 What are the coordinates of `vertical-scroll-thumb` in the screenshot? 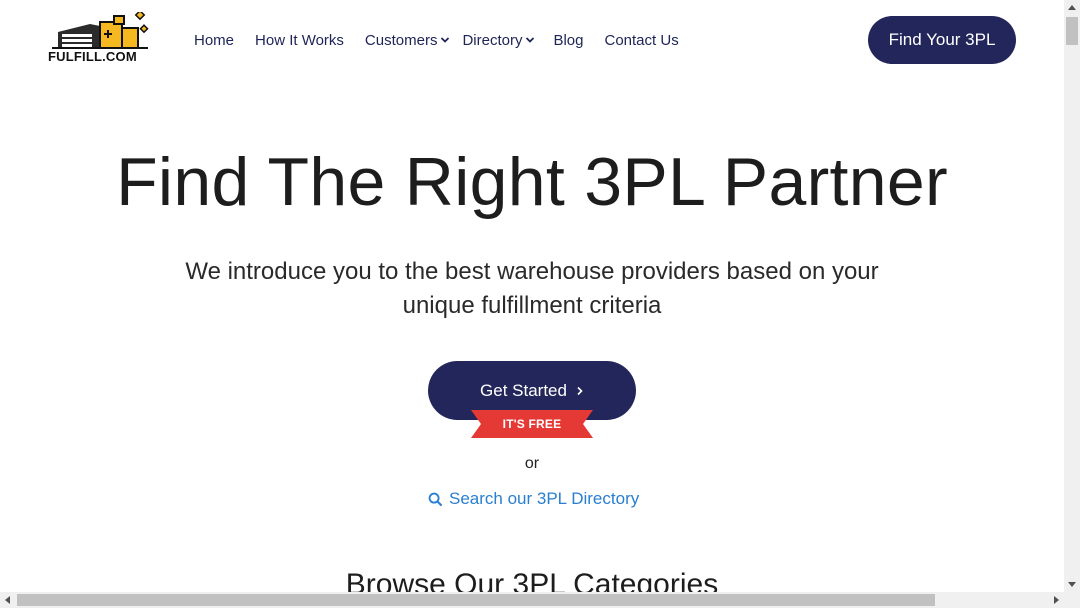 It's located at (1072, 31).